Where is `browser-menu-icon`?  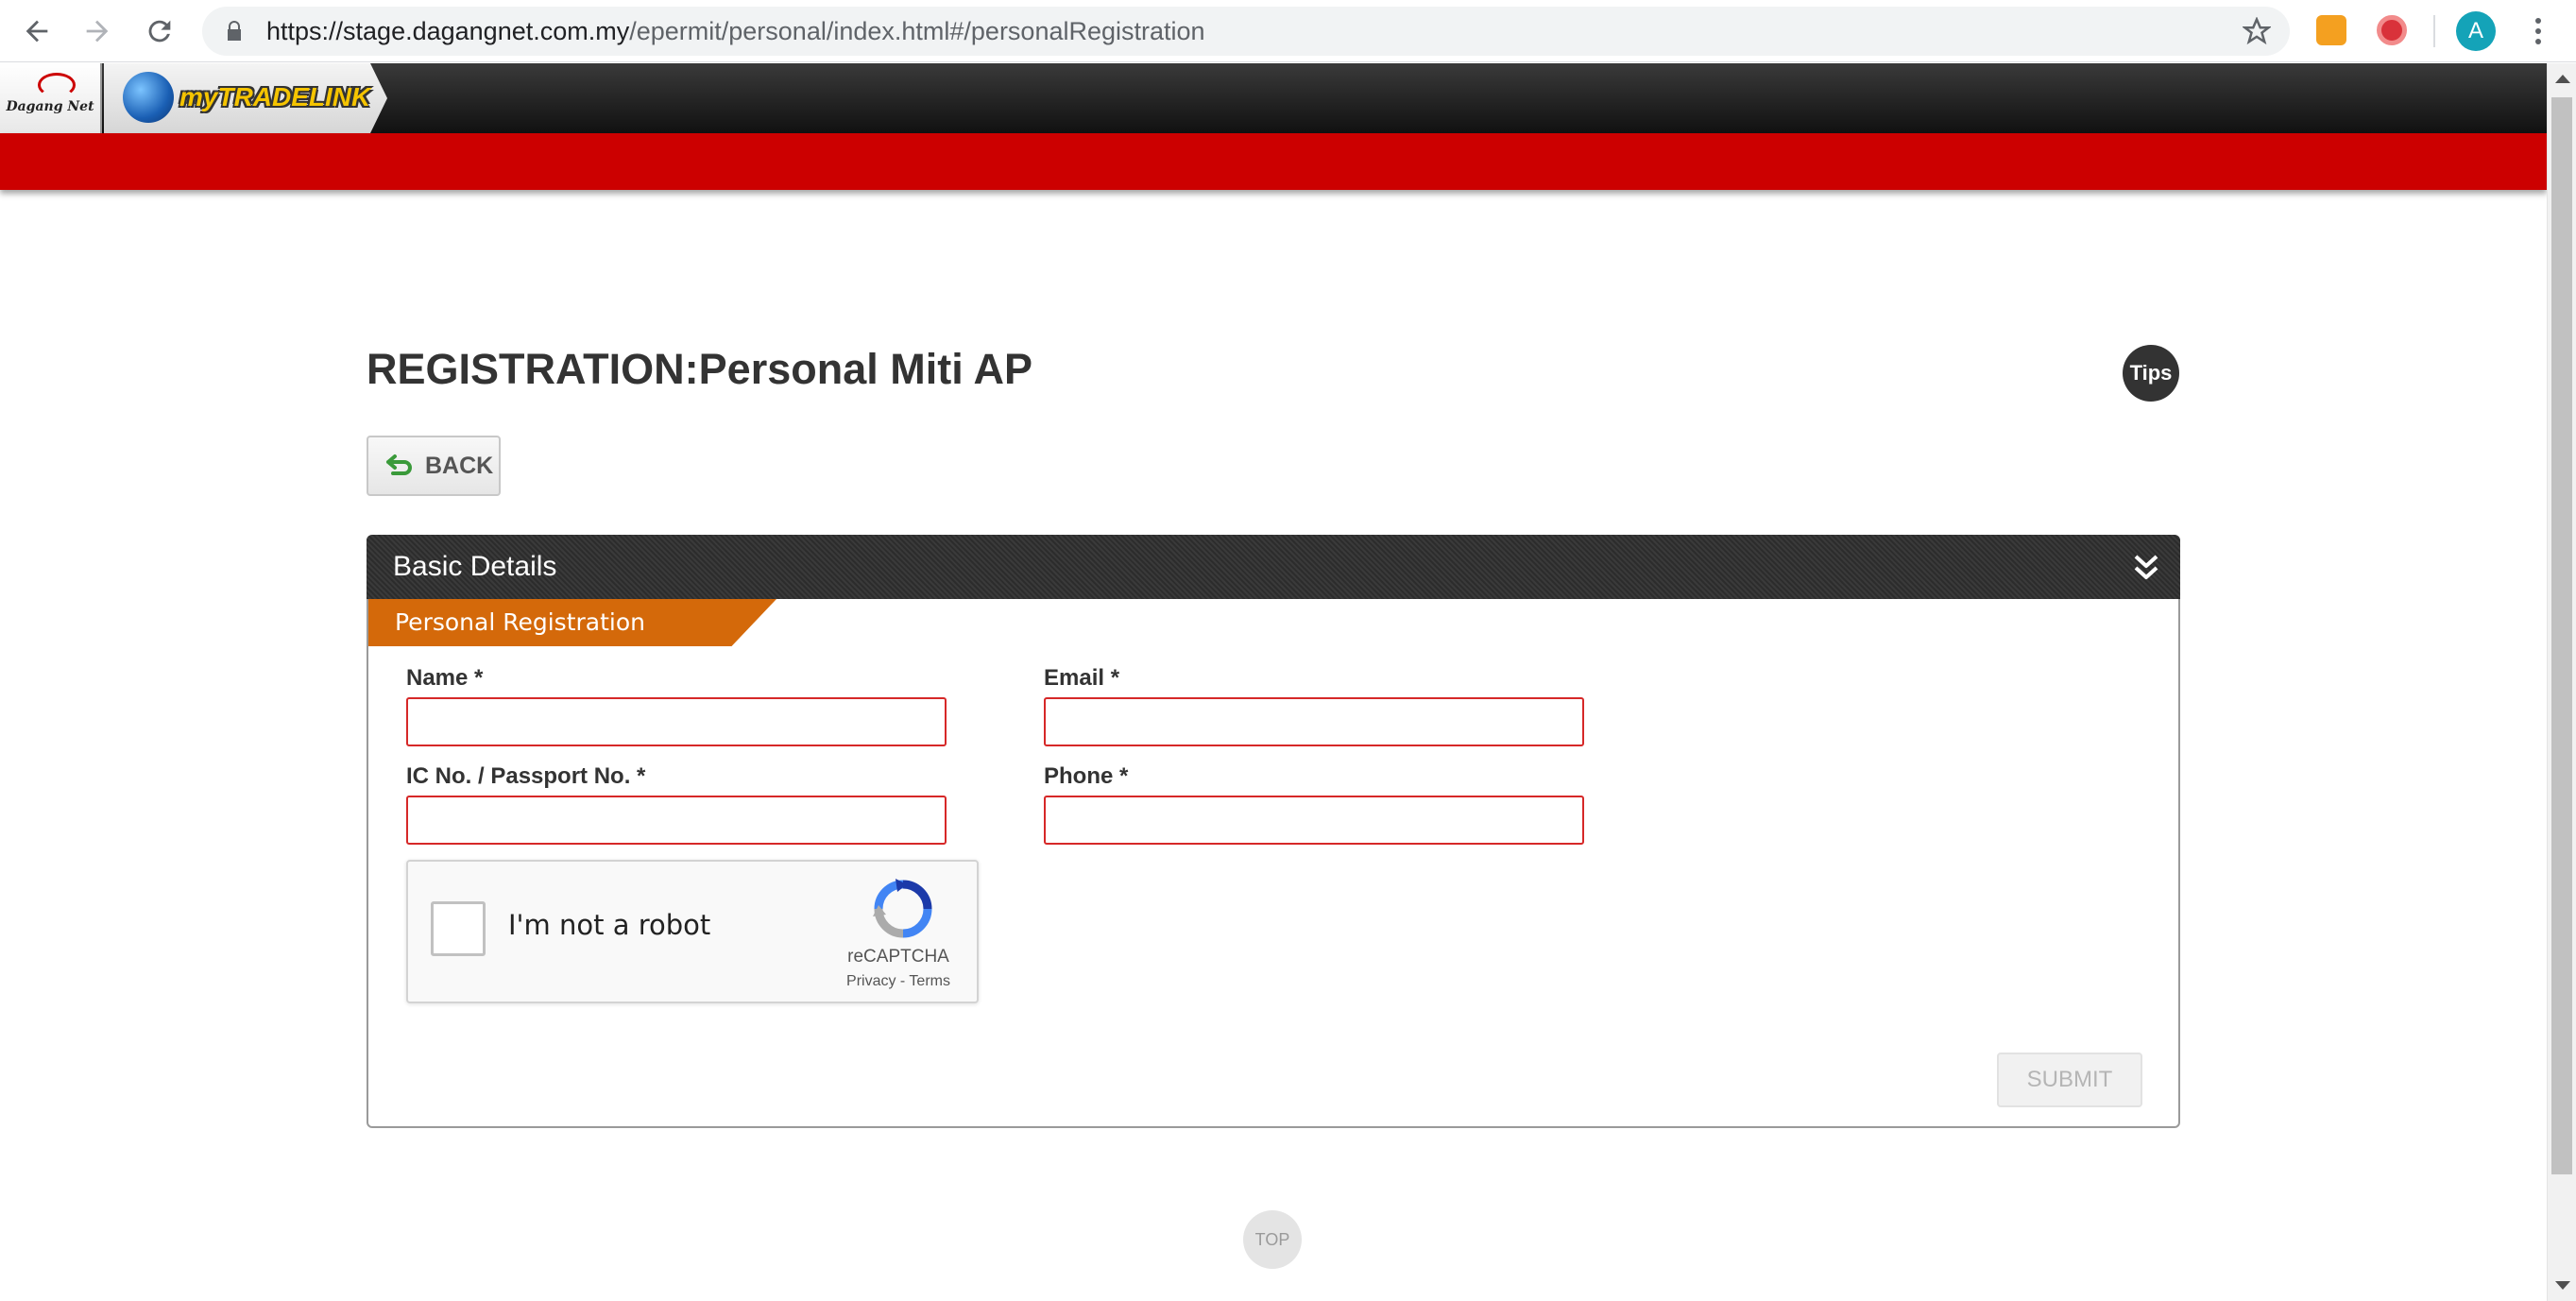 browser-menu-icon is located at coordinates (2538, 31).